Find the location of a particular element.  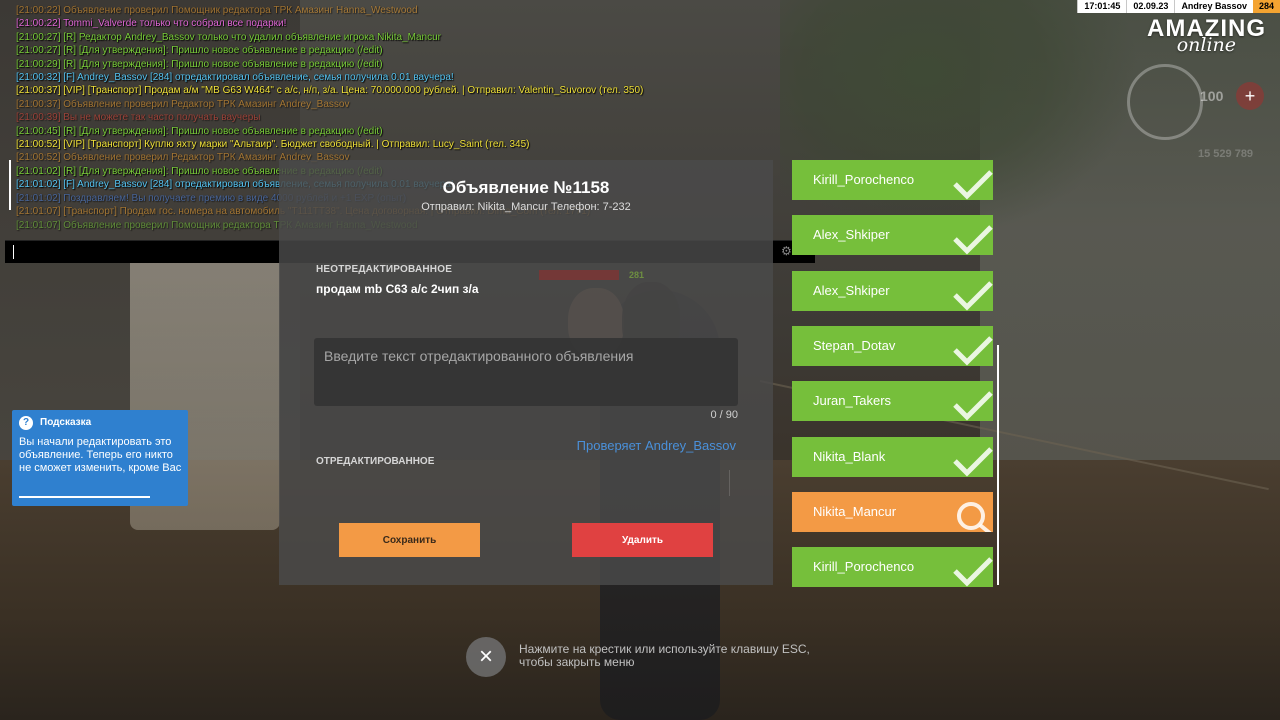

editor-item: Stepan_Dotav is located at coordinates (892, 345).